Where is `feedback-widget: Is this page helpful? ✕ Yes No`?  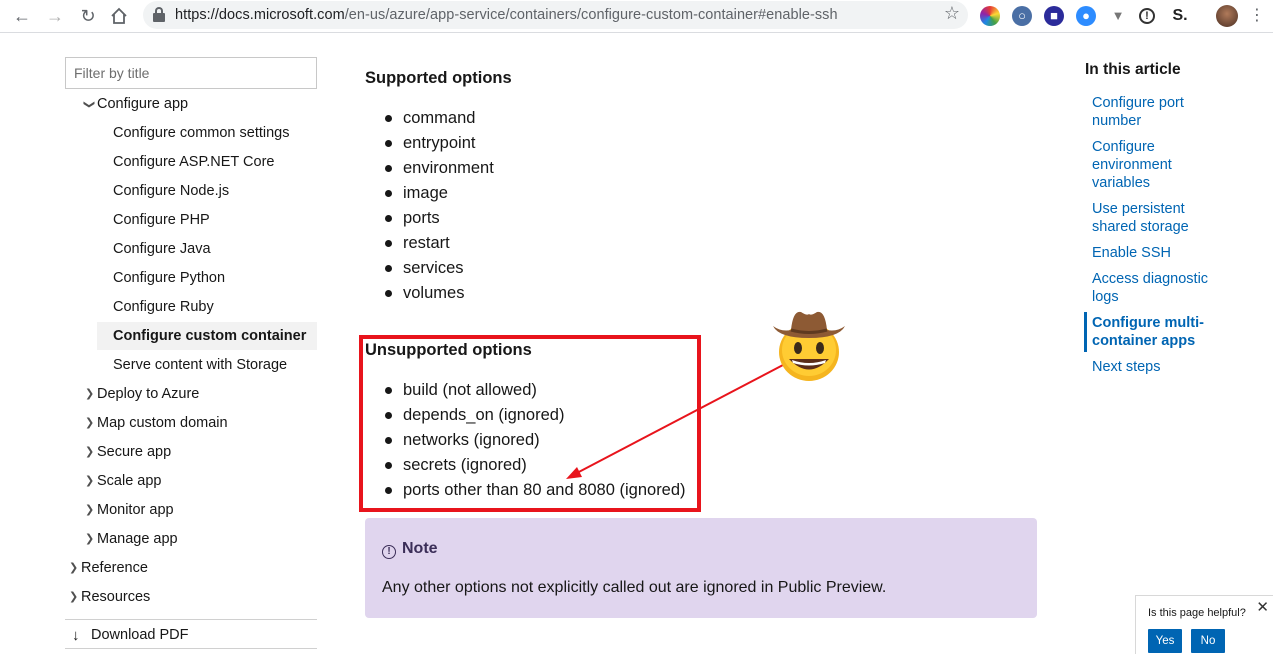 feedback-widget: Is this page helpful? ✕ Yes No is located at coordinates (1204, 624).